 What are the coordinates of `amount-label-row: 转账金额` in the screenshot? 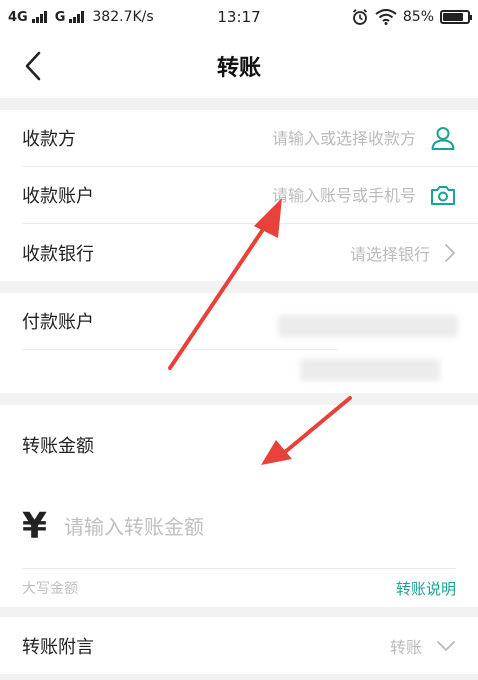 It's located at (239, 445).